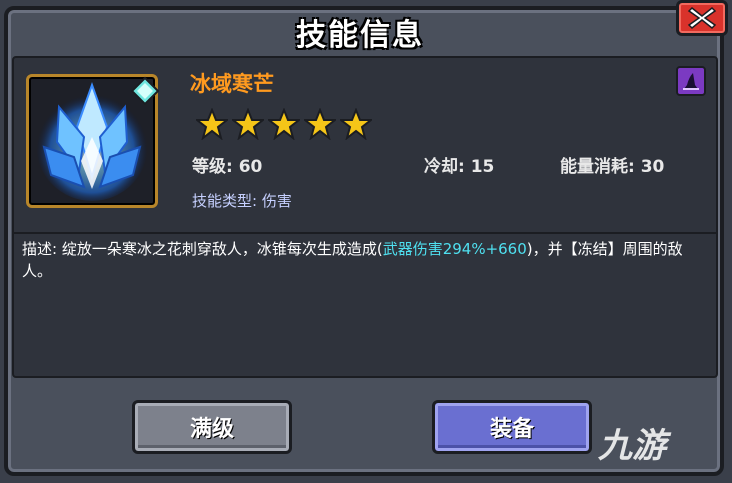  What do you see at coordinates (512, 427) in the screenshot?
I see `equip-button: 装备` at bounding box center [512, 427].